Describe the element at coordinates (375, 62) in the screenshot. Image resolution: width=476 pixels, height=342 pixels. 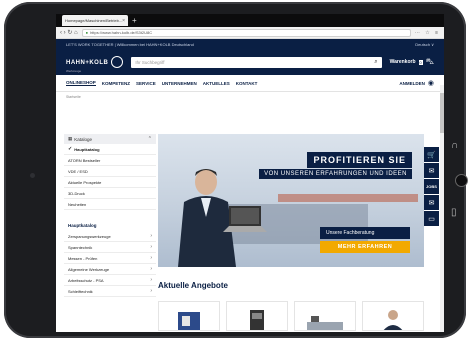
I see `search-icon: ⌕` at that location.